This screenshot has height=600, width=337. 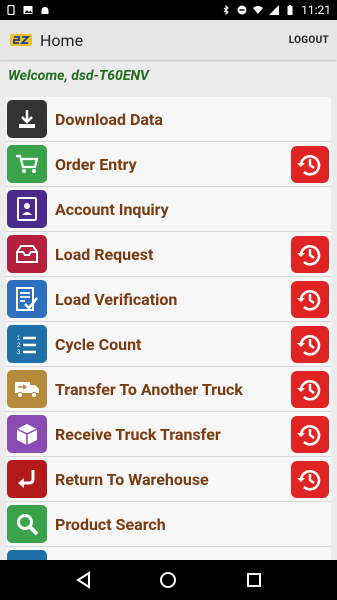 I want to click on wifi-icon, so click(x=258, y=10).